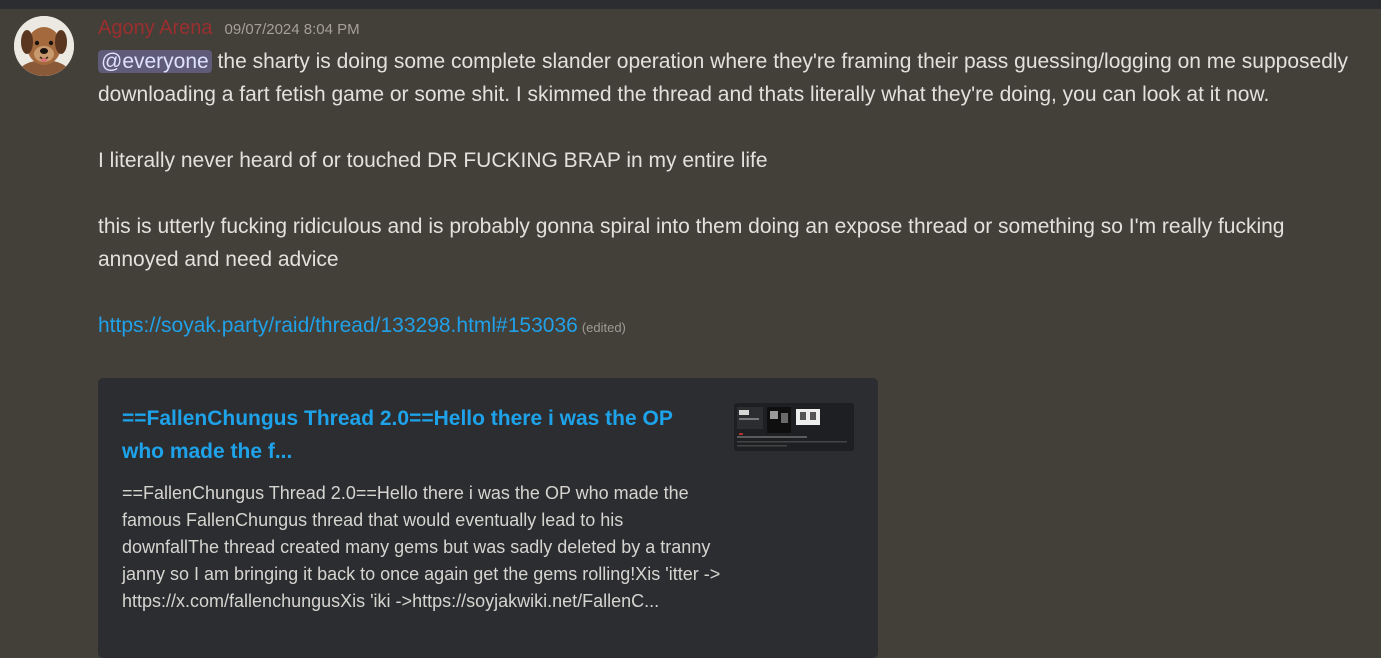 The height and width of the screenshot is (658, 1381). I want to click on thread-screenshot-icon, so click(794, 427).